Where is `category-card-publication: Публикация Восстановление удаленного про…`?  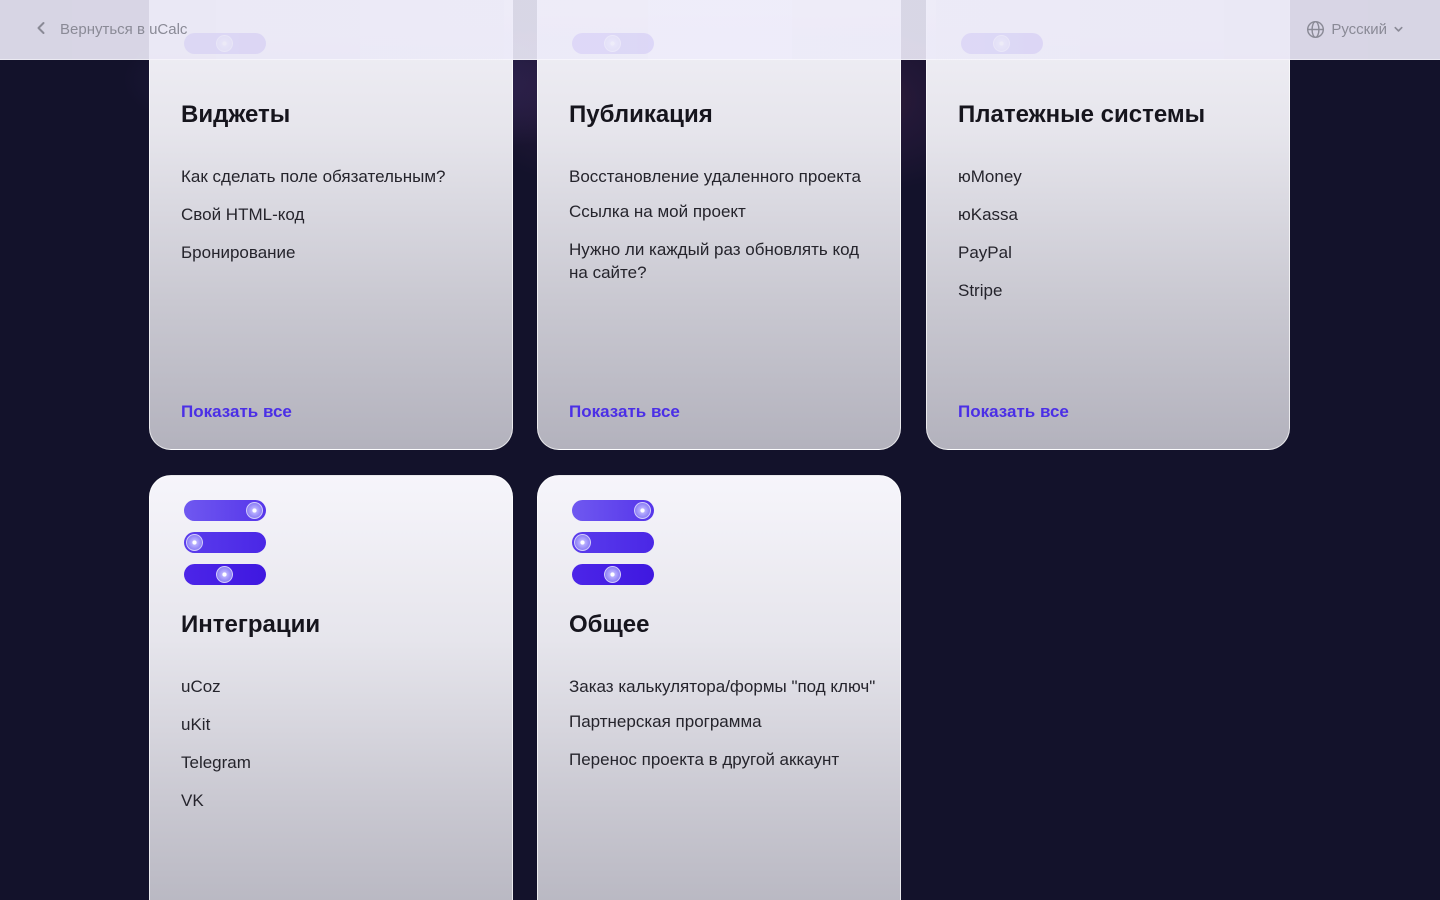 category-card-publication: Публикация Восстановление удаленного про… is located at coordinates (719, 225).